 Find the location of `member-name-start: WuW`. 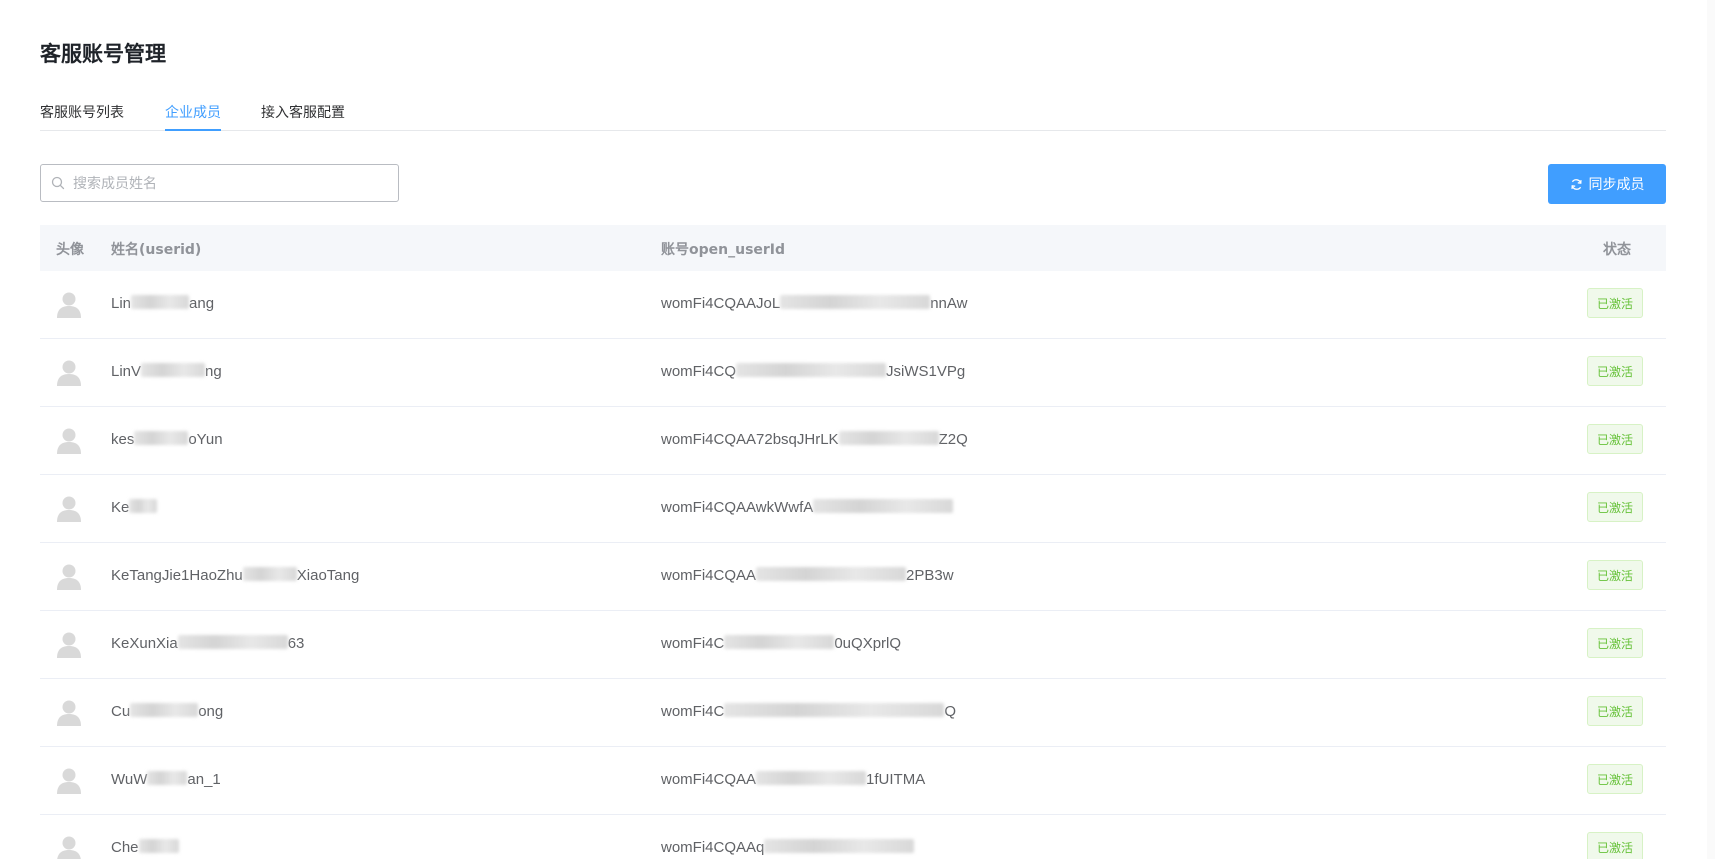

member-name-start: WuW is located at coordinates (129, 779).